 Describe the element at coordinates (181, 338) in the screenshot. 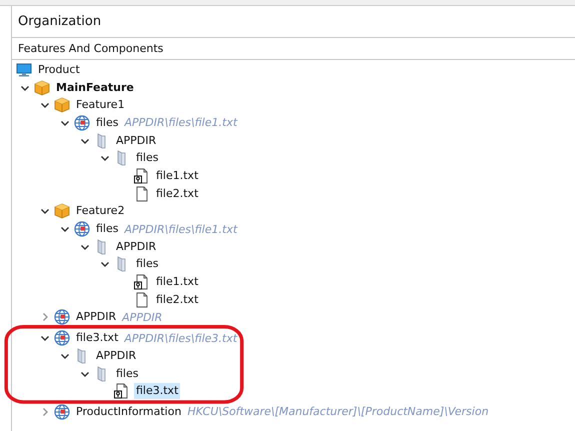

I see `item-path: APPDIR\files\file3.txt` at that location.